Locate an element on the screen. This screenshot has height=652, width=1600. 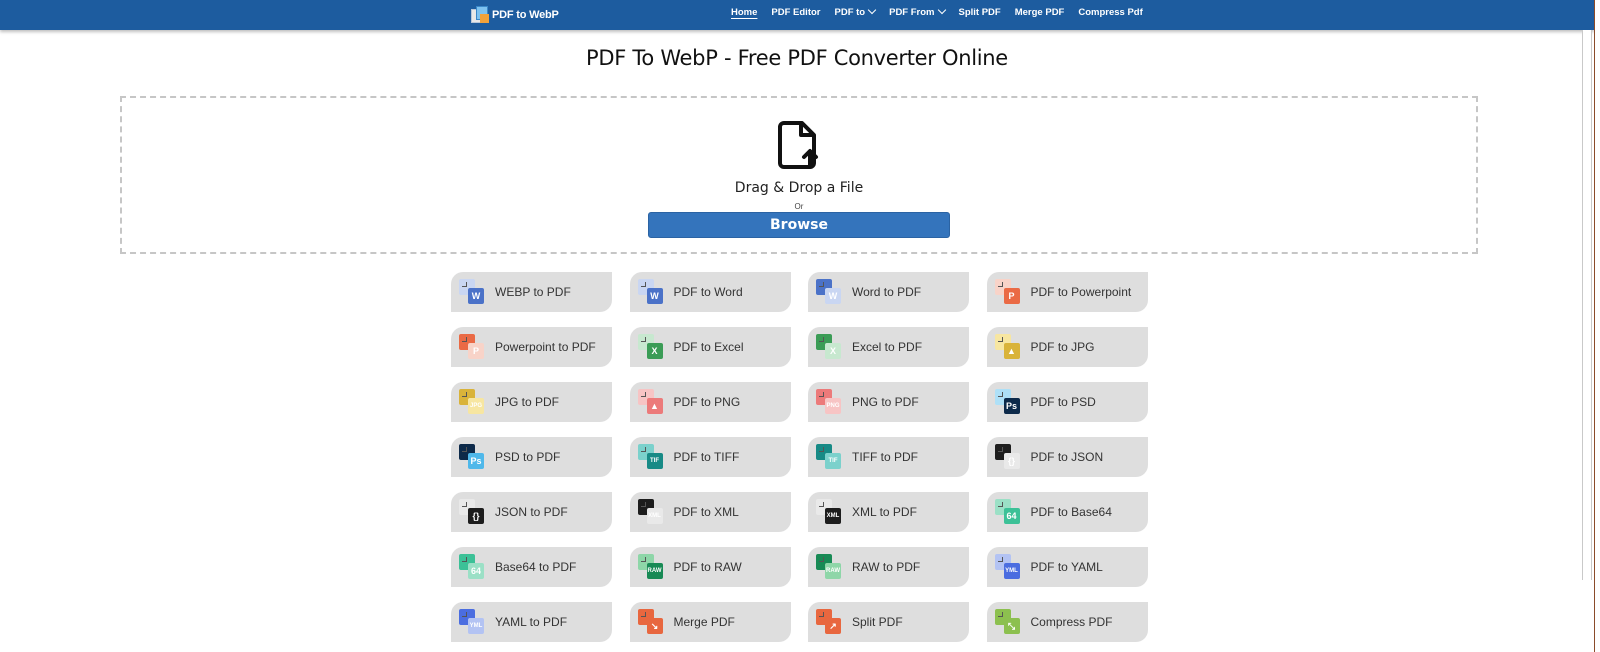
scrollbar is located at coordinates (1587, 341).